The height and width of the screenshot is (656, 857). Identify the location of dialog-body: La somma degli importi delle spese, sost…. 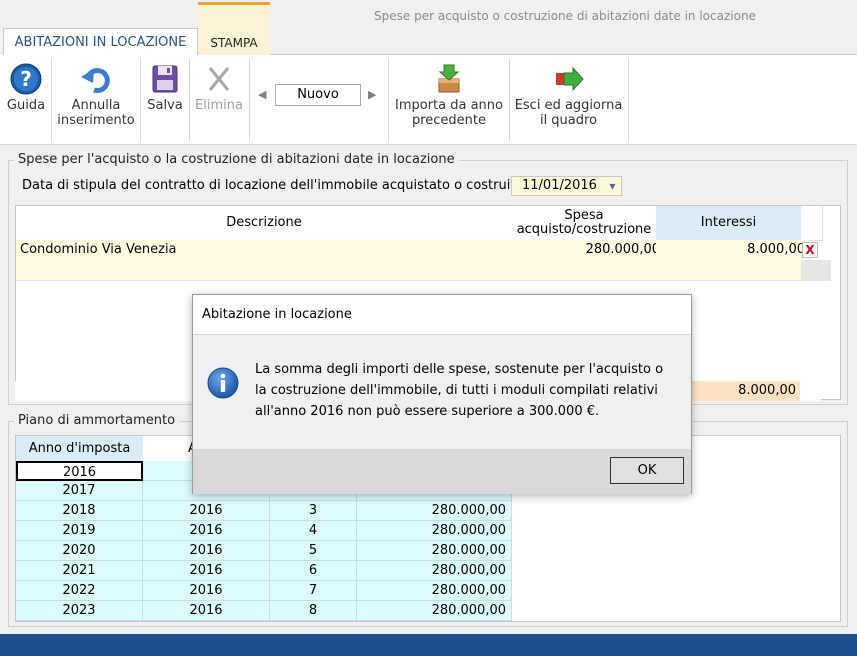
(442, 392).